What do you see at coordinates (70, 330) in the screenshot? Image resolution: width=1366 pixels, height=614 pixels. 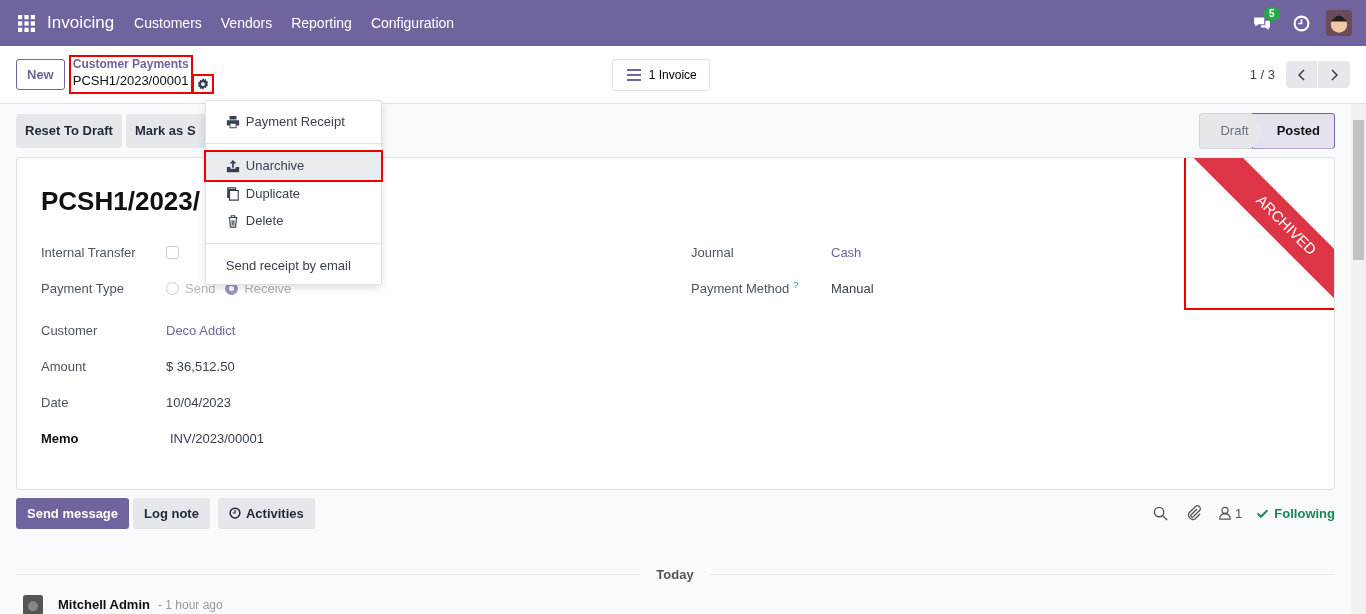 I see `field-label: Customer` at bounding box center [70, 330].